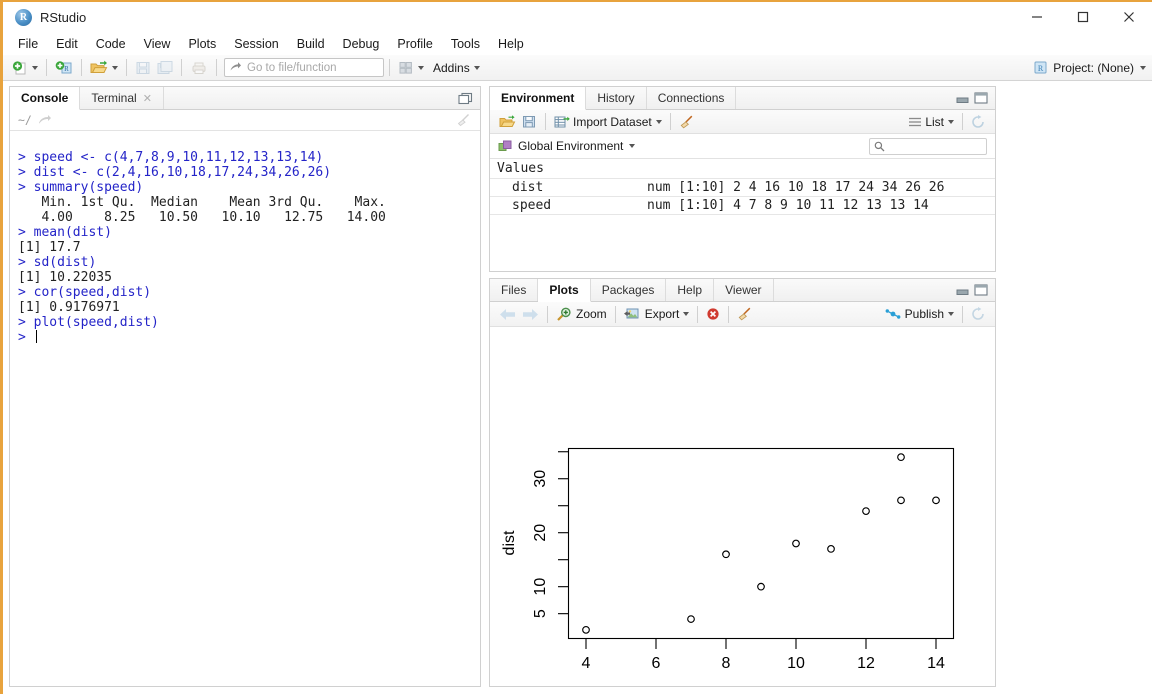  What do you see at coordinates (591, 314) in the screenshot?
I see `zoom-plot-label: Zoom` at bounding box center [591, 314].